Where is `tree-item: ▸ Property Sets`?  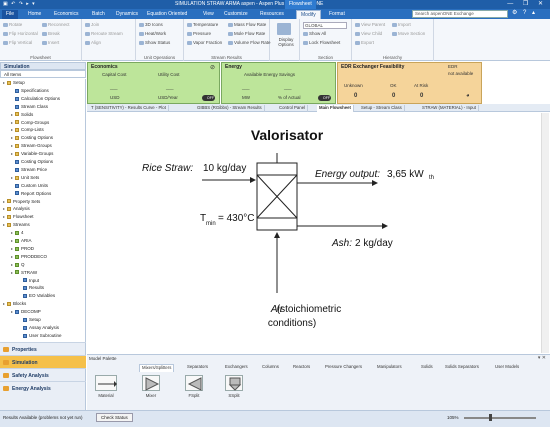 tree-item: ▸ Property Sets is located at coordinates (21, 202).